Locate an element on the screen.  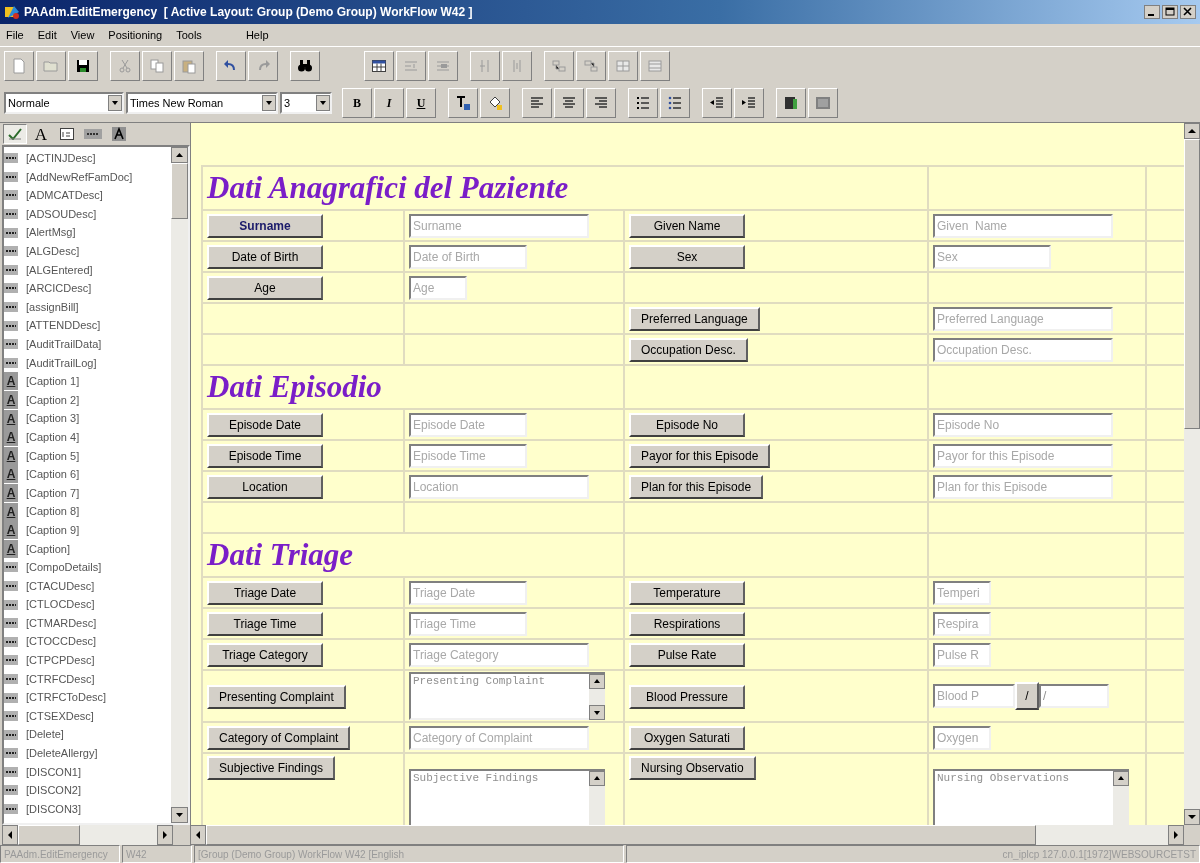
form-button: Sex is located at coordinates (687, 257).